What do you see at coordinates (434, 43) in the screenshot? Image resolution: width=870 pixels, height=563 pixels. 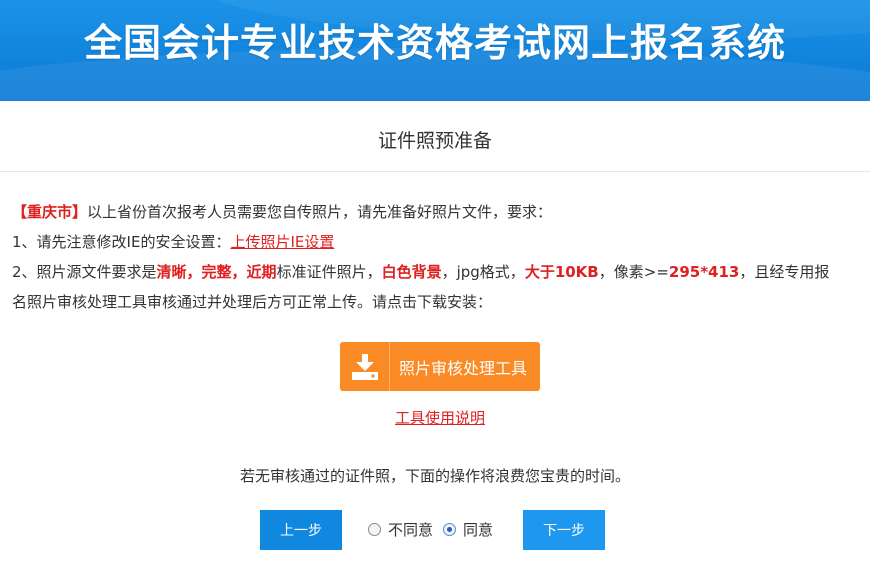 I see `page-title: 全国会计专业技术资格考试网上报名系统` at bounding box center [434, 43].